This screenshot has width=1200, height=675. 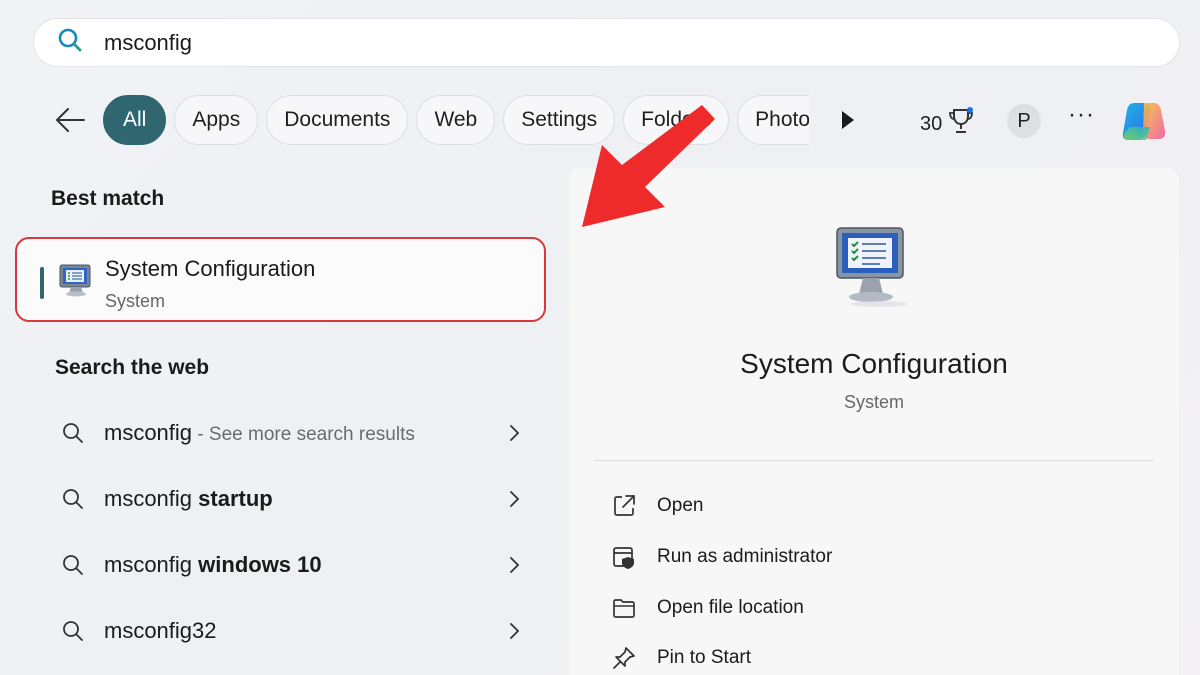 I want to click on web-result-item: msconfig windows 10, so click(x=288, y=565).